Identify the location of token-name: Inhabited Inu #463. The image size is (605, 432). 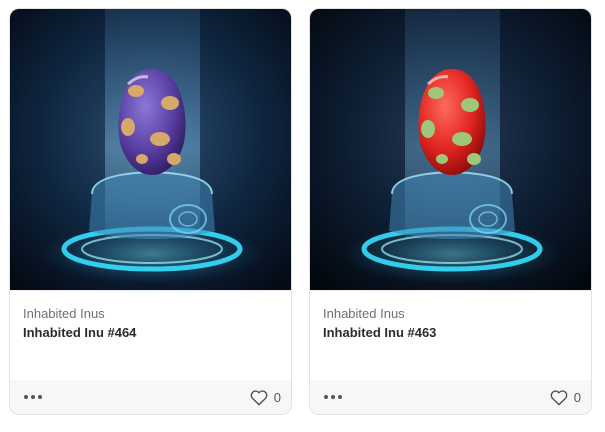
(379, 332).